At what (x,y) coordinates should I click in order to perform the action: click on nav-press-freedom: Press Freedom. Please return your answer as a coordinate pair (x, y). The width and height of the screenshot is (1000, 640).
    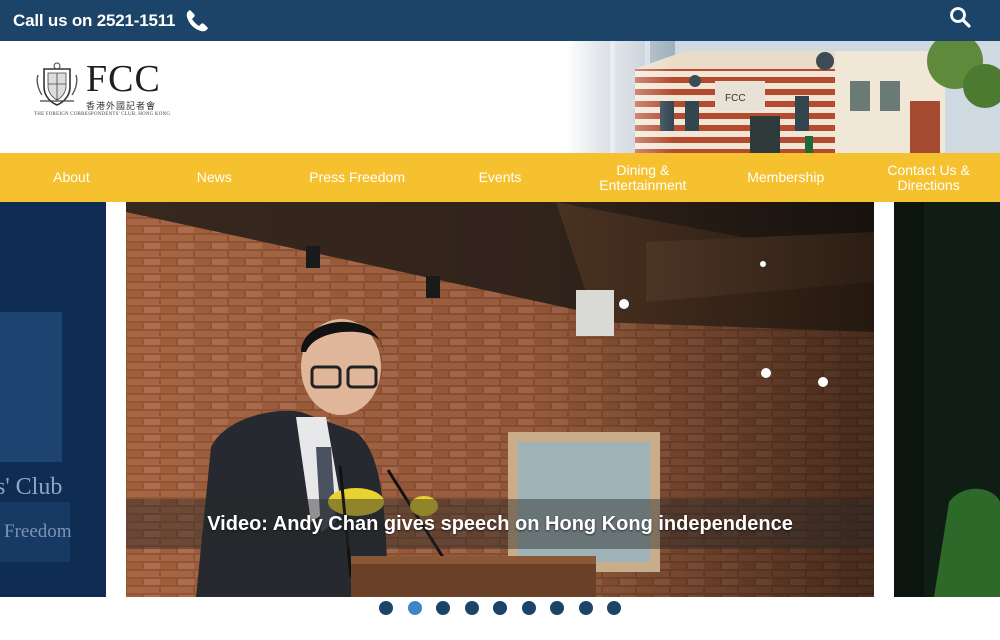
    Looking at the image, I should click on (357, 177).